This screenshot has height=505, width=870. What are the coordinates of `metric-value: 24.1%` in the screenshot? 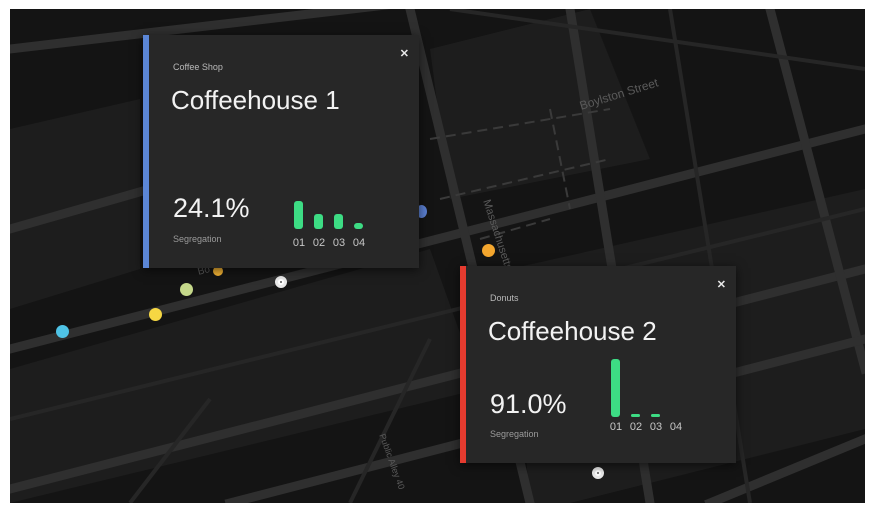 It's located at (211, 208).